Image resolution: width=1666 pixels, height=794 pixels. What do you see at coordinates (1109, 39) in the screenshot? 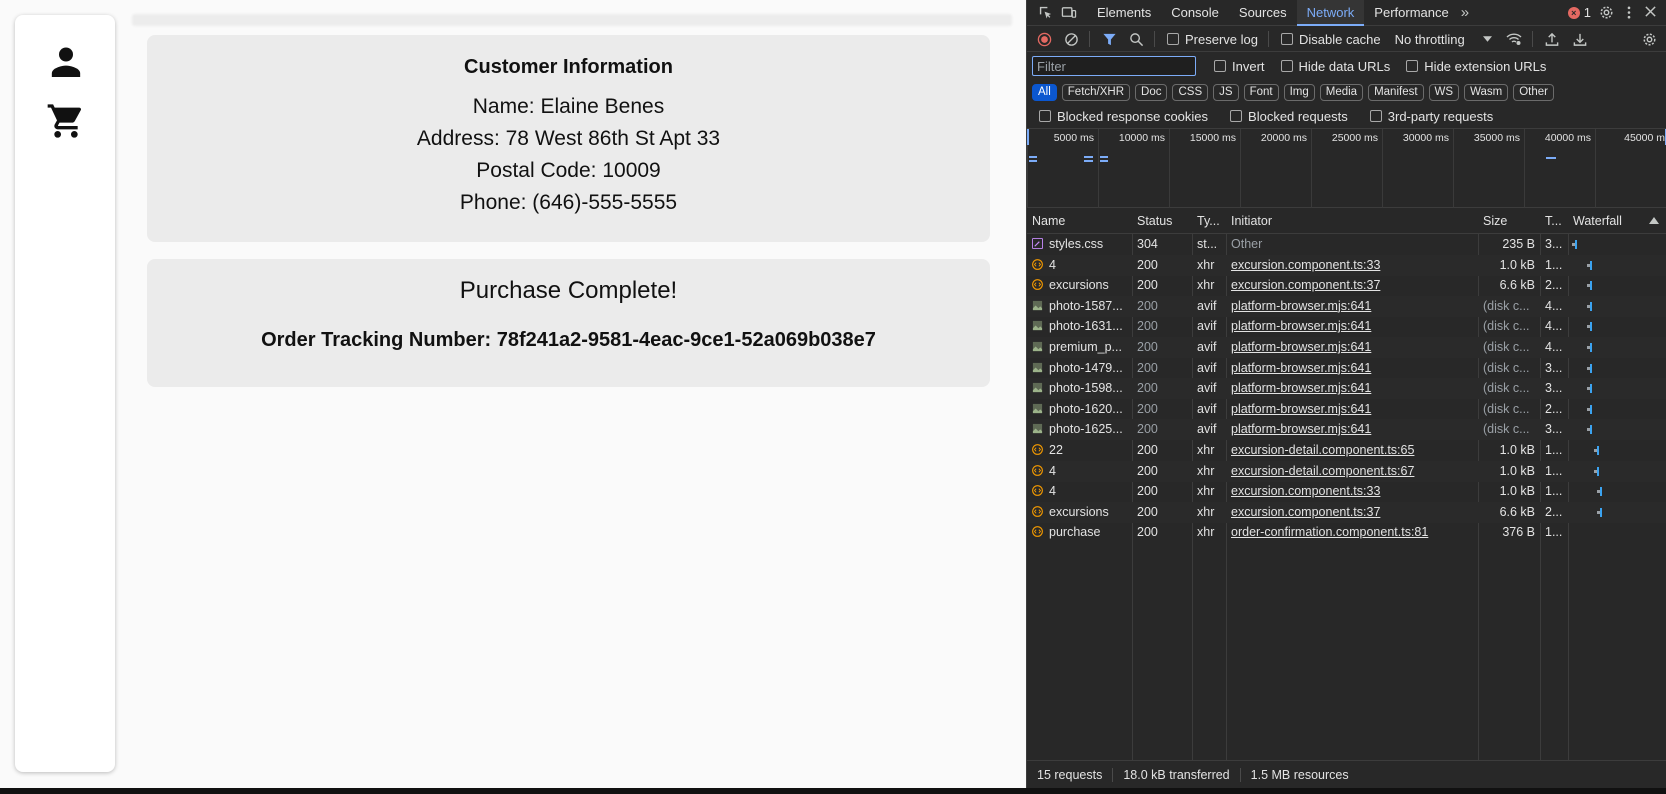
I see `filter-funnel-icon` at bounding box center [1109, 39].